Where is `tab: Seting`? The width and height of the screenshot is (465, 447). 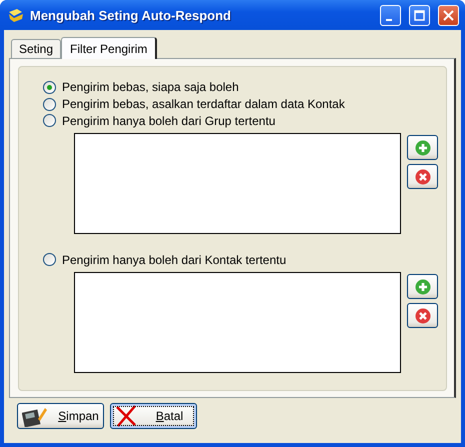 tab: Seting is located at coordinates (36, 48).